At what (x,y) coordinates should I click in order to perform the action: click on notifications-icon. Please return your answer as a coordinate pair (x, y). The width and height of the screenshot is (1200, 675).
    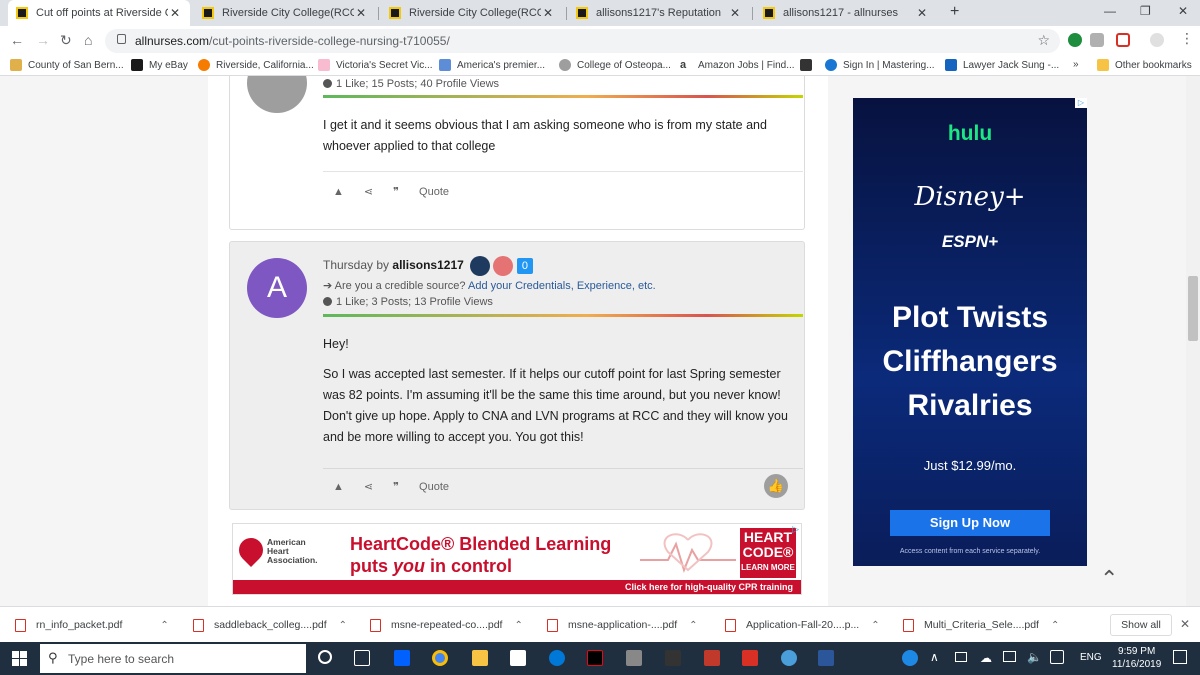
    Looking at the image, I should click on (1180, 657).